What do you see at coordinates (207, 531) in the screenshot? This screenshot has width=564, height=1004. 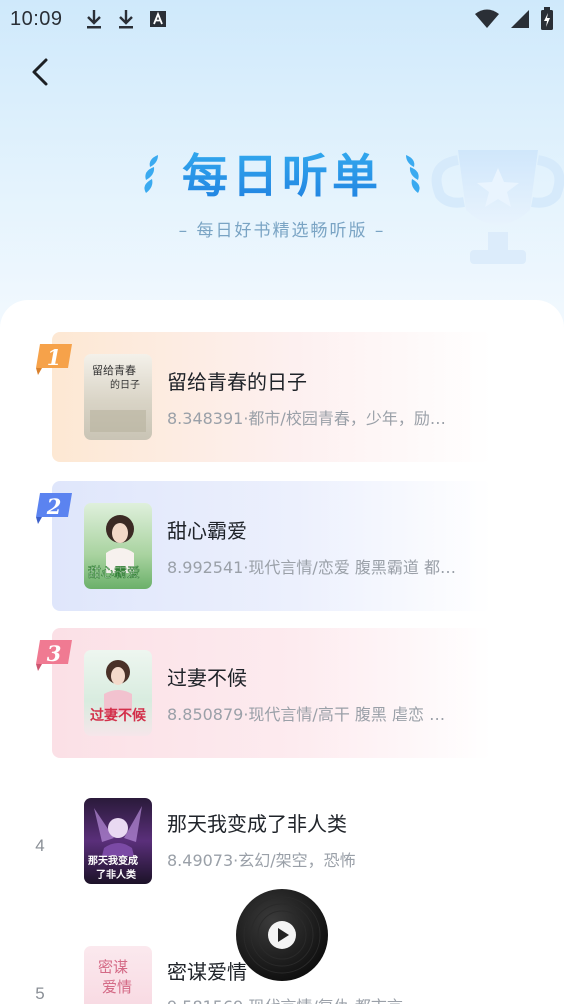 I see `book-title: 甜心霸爱` at bounding box center [207, 531].